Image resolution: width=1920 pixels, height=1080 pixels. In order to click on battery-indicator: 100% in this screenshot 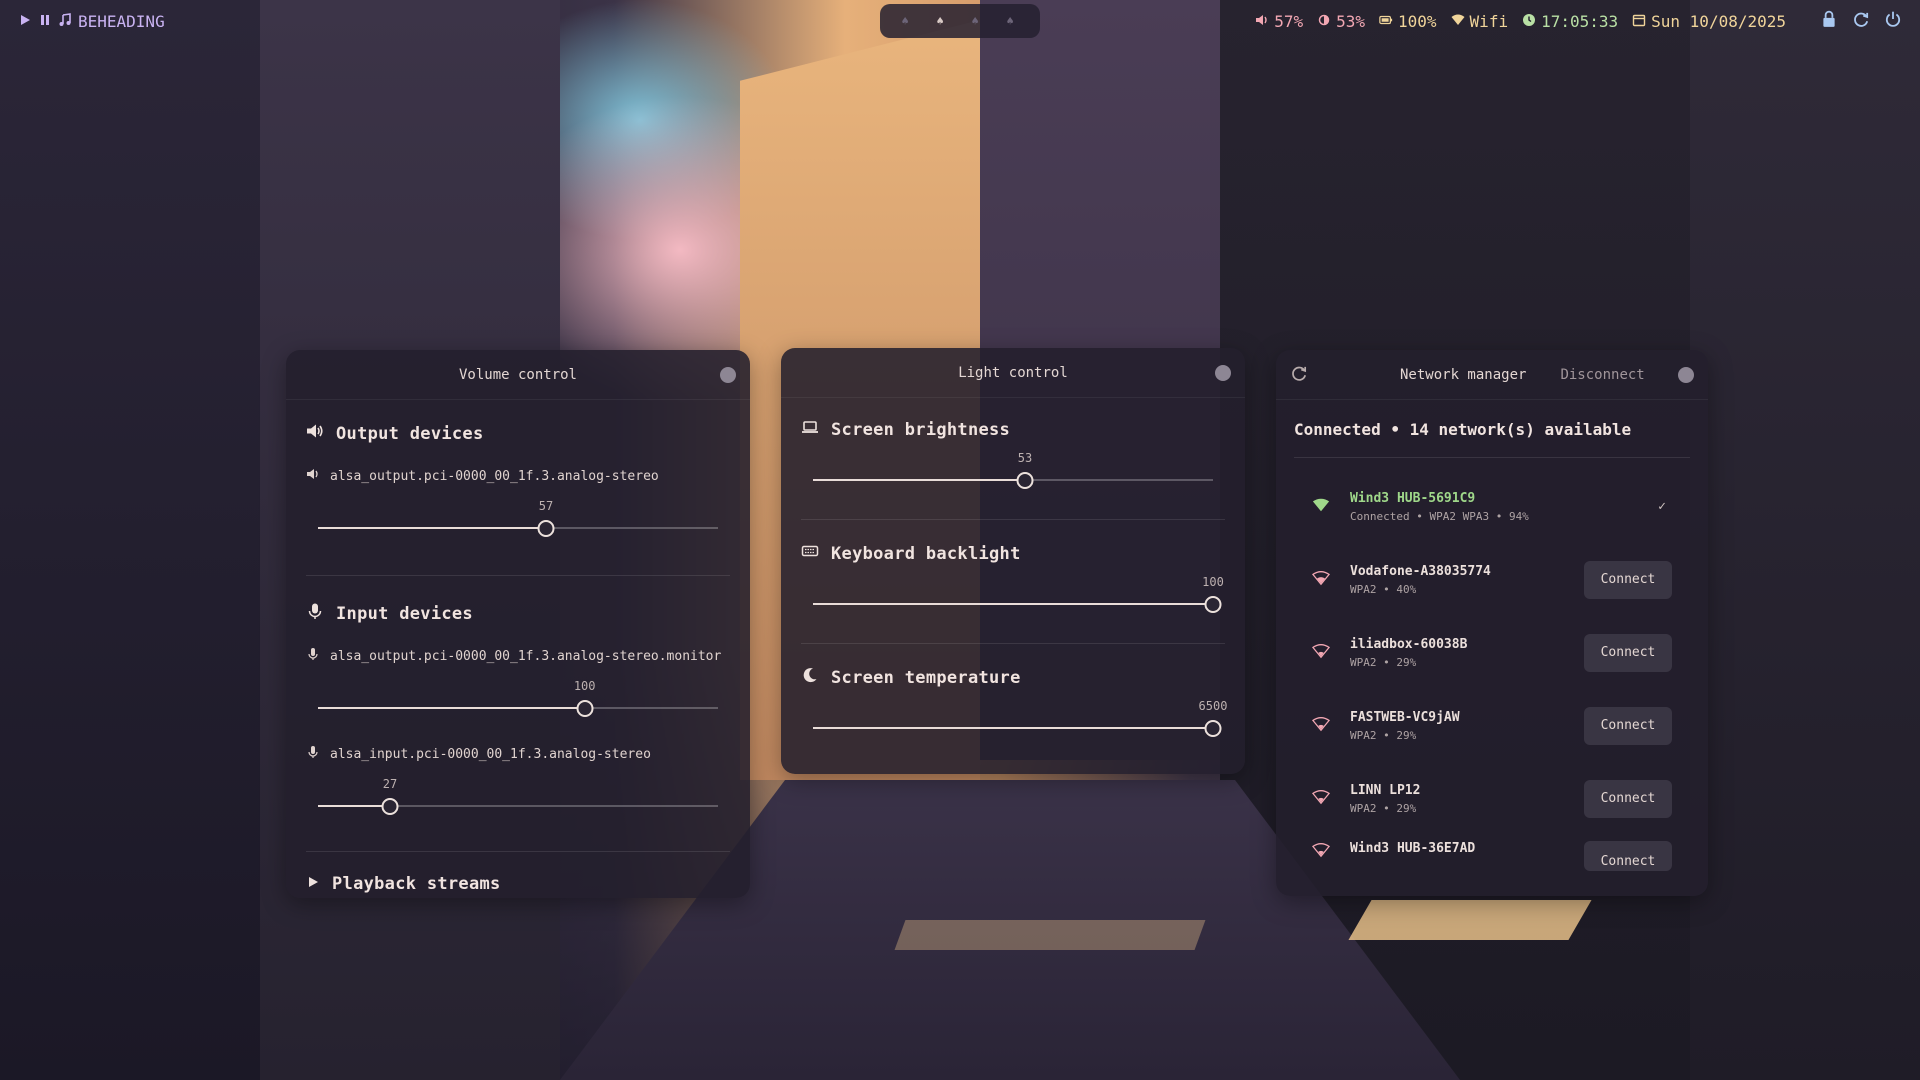, I will do `click(1408, 21)`.